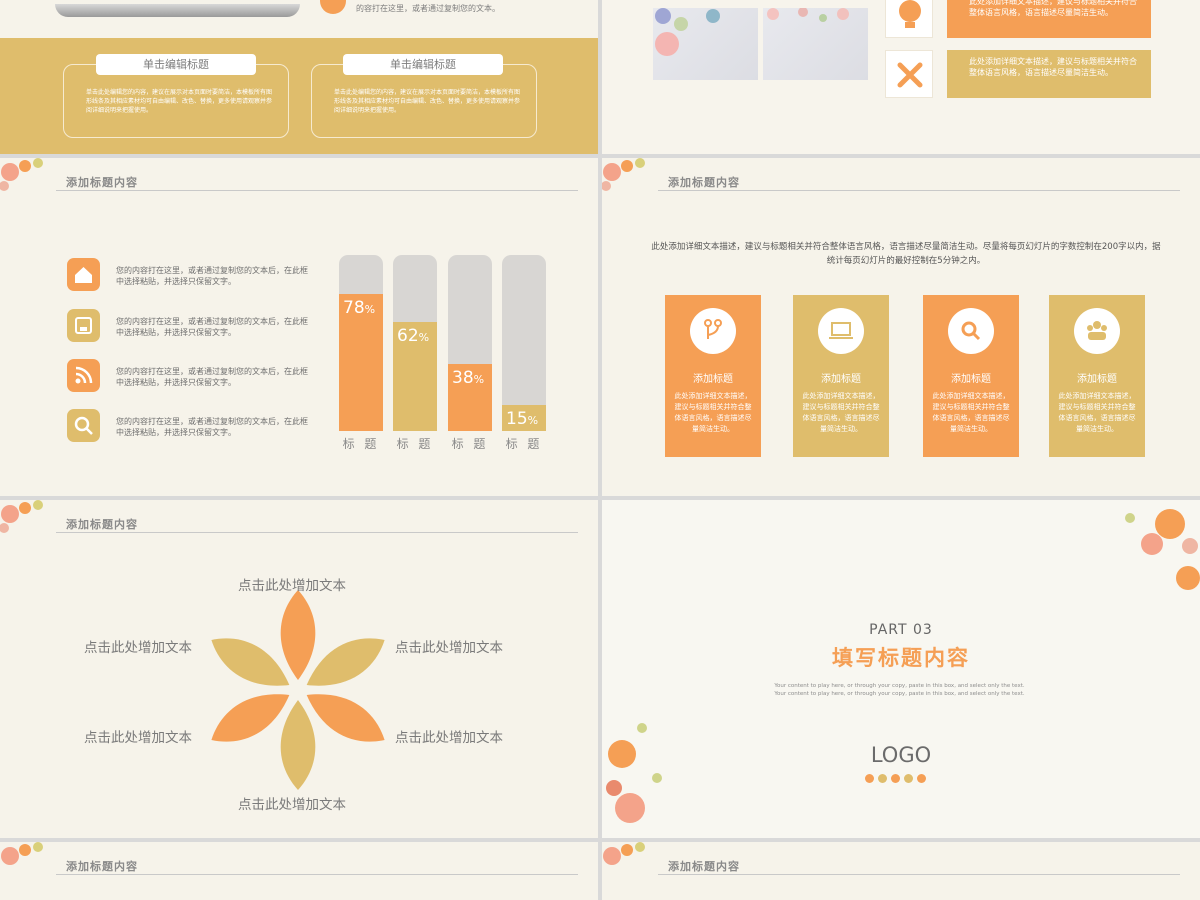 This screenshot has height=900, width=1200. Describe the element at coordinates (361, 444) in the screenshot. I see `bar-category-label-1: 标 题` at that location.